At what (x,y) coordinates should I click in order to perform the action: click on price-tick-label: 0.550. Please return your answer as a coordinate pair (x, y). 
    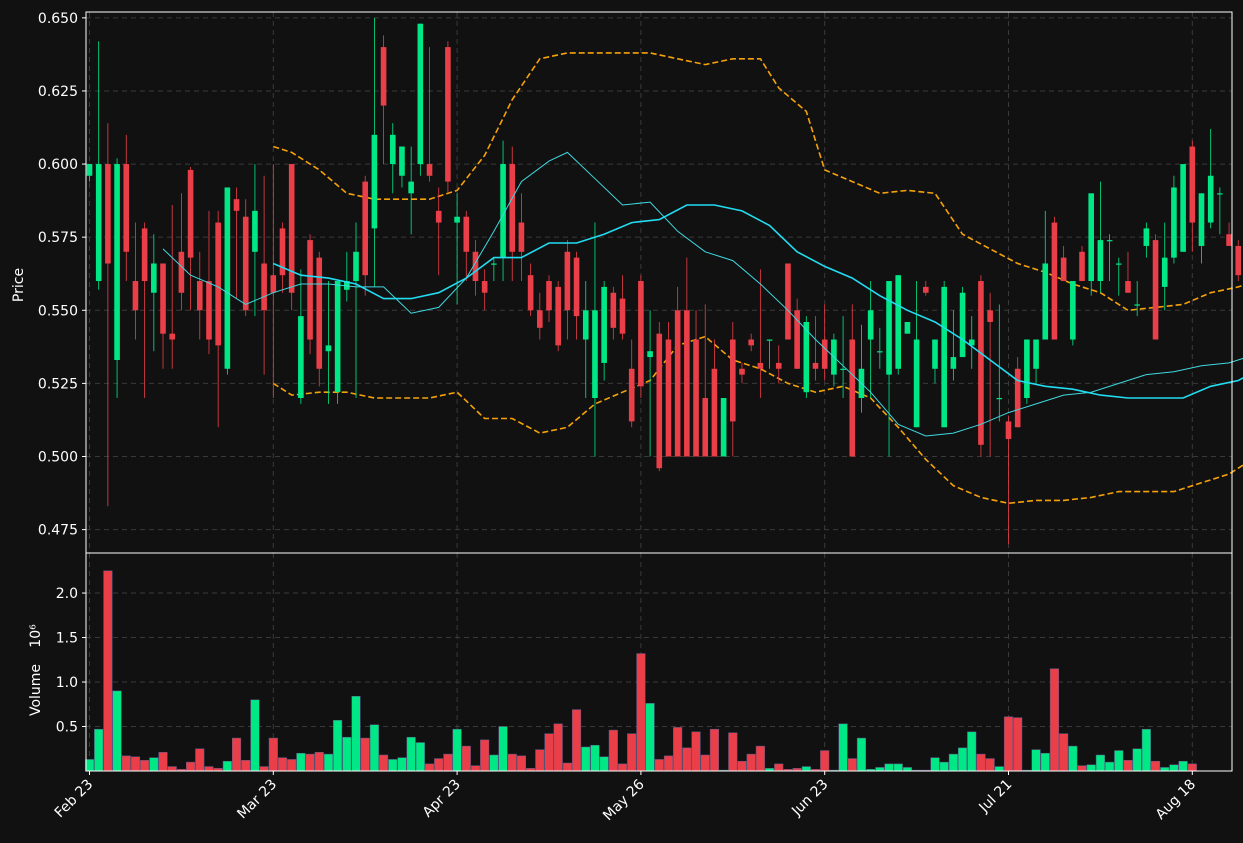
    Looking at the image, I should click on (58, 311).